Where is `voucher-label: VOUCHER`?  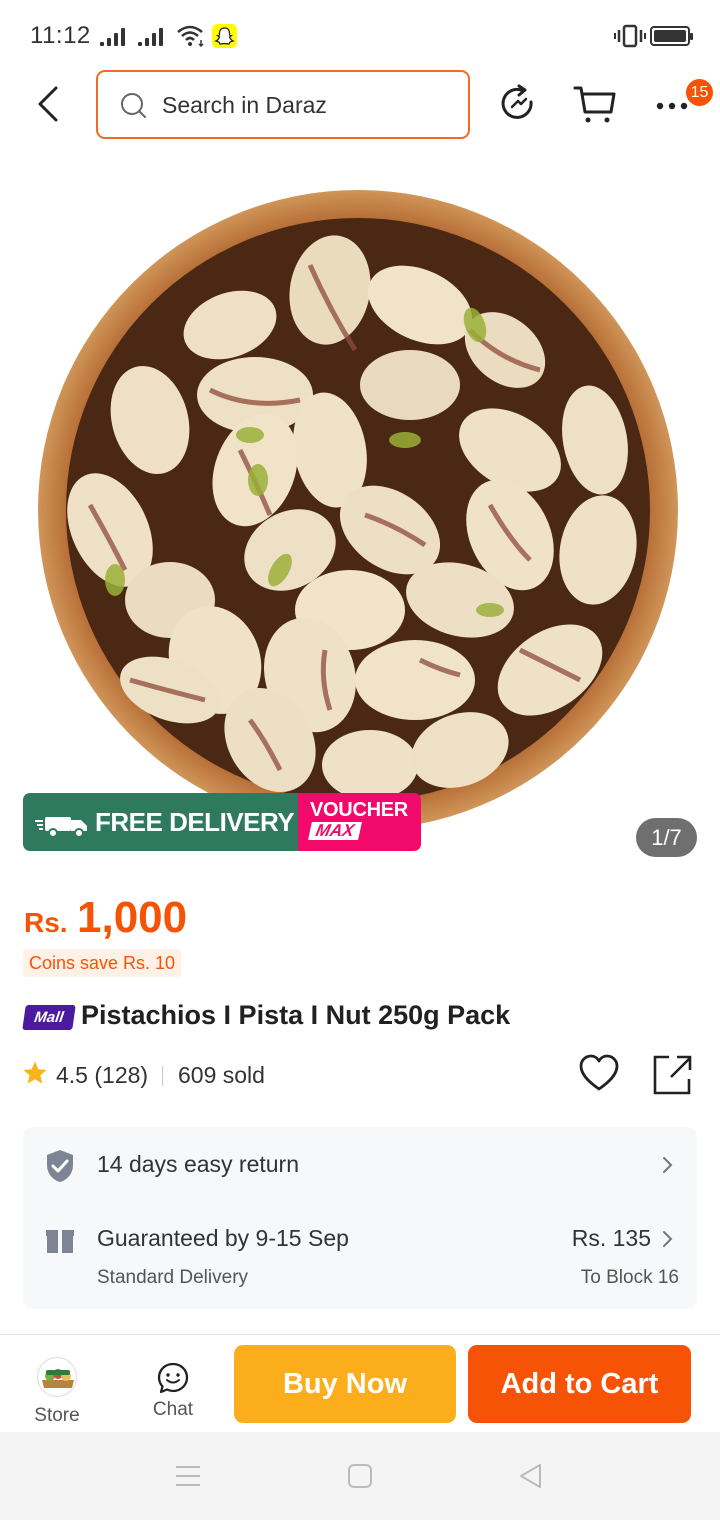
voucher-label: VOUCHER is located at coordinates (359, 810).